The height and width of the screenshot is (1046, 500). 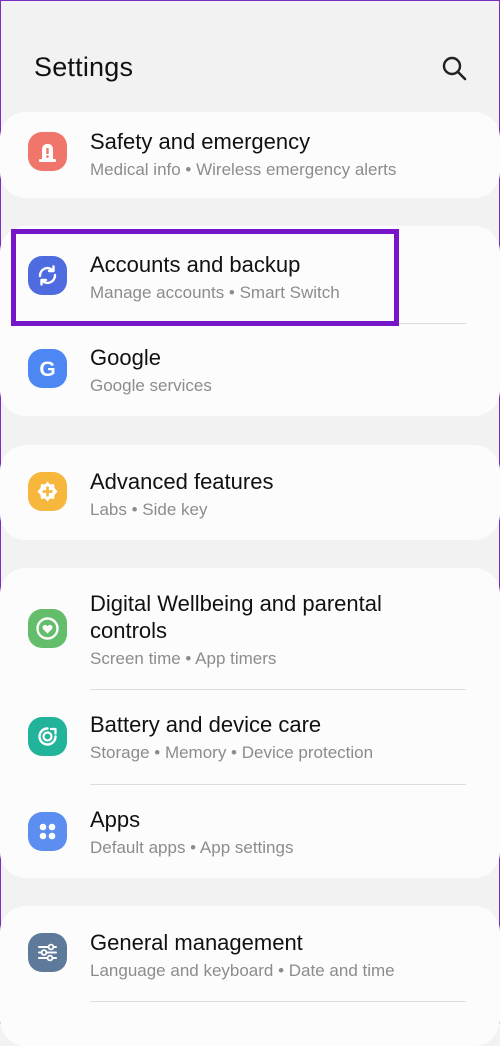 What do you see at coordinates (250, 370) in the screenshot?
I see `list-item-google: G Google Google services` at bounding box center [250, 370].